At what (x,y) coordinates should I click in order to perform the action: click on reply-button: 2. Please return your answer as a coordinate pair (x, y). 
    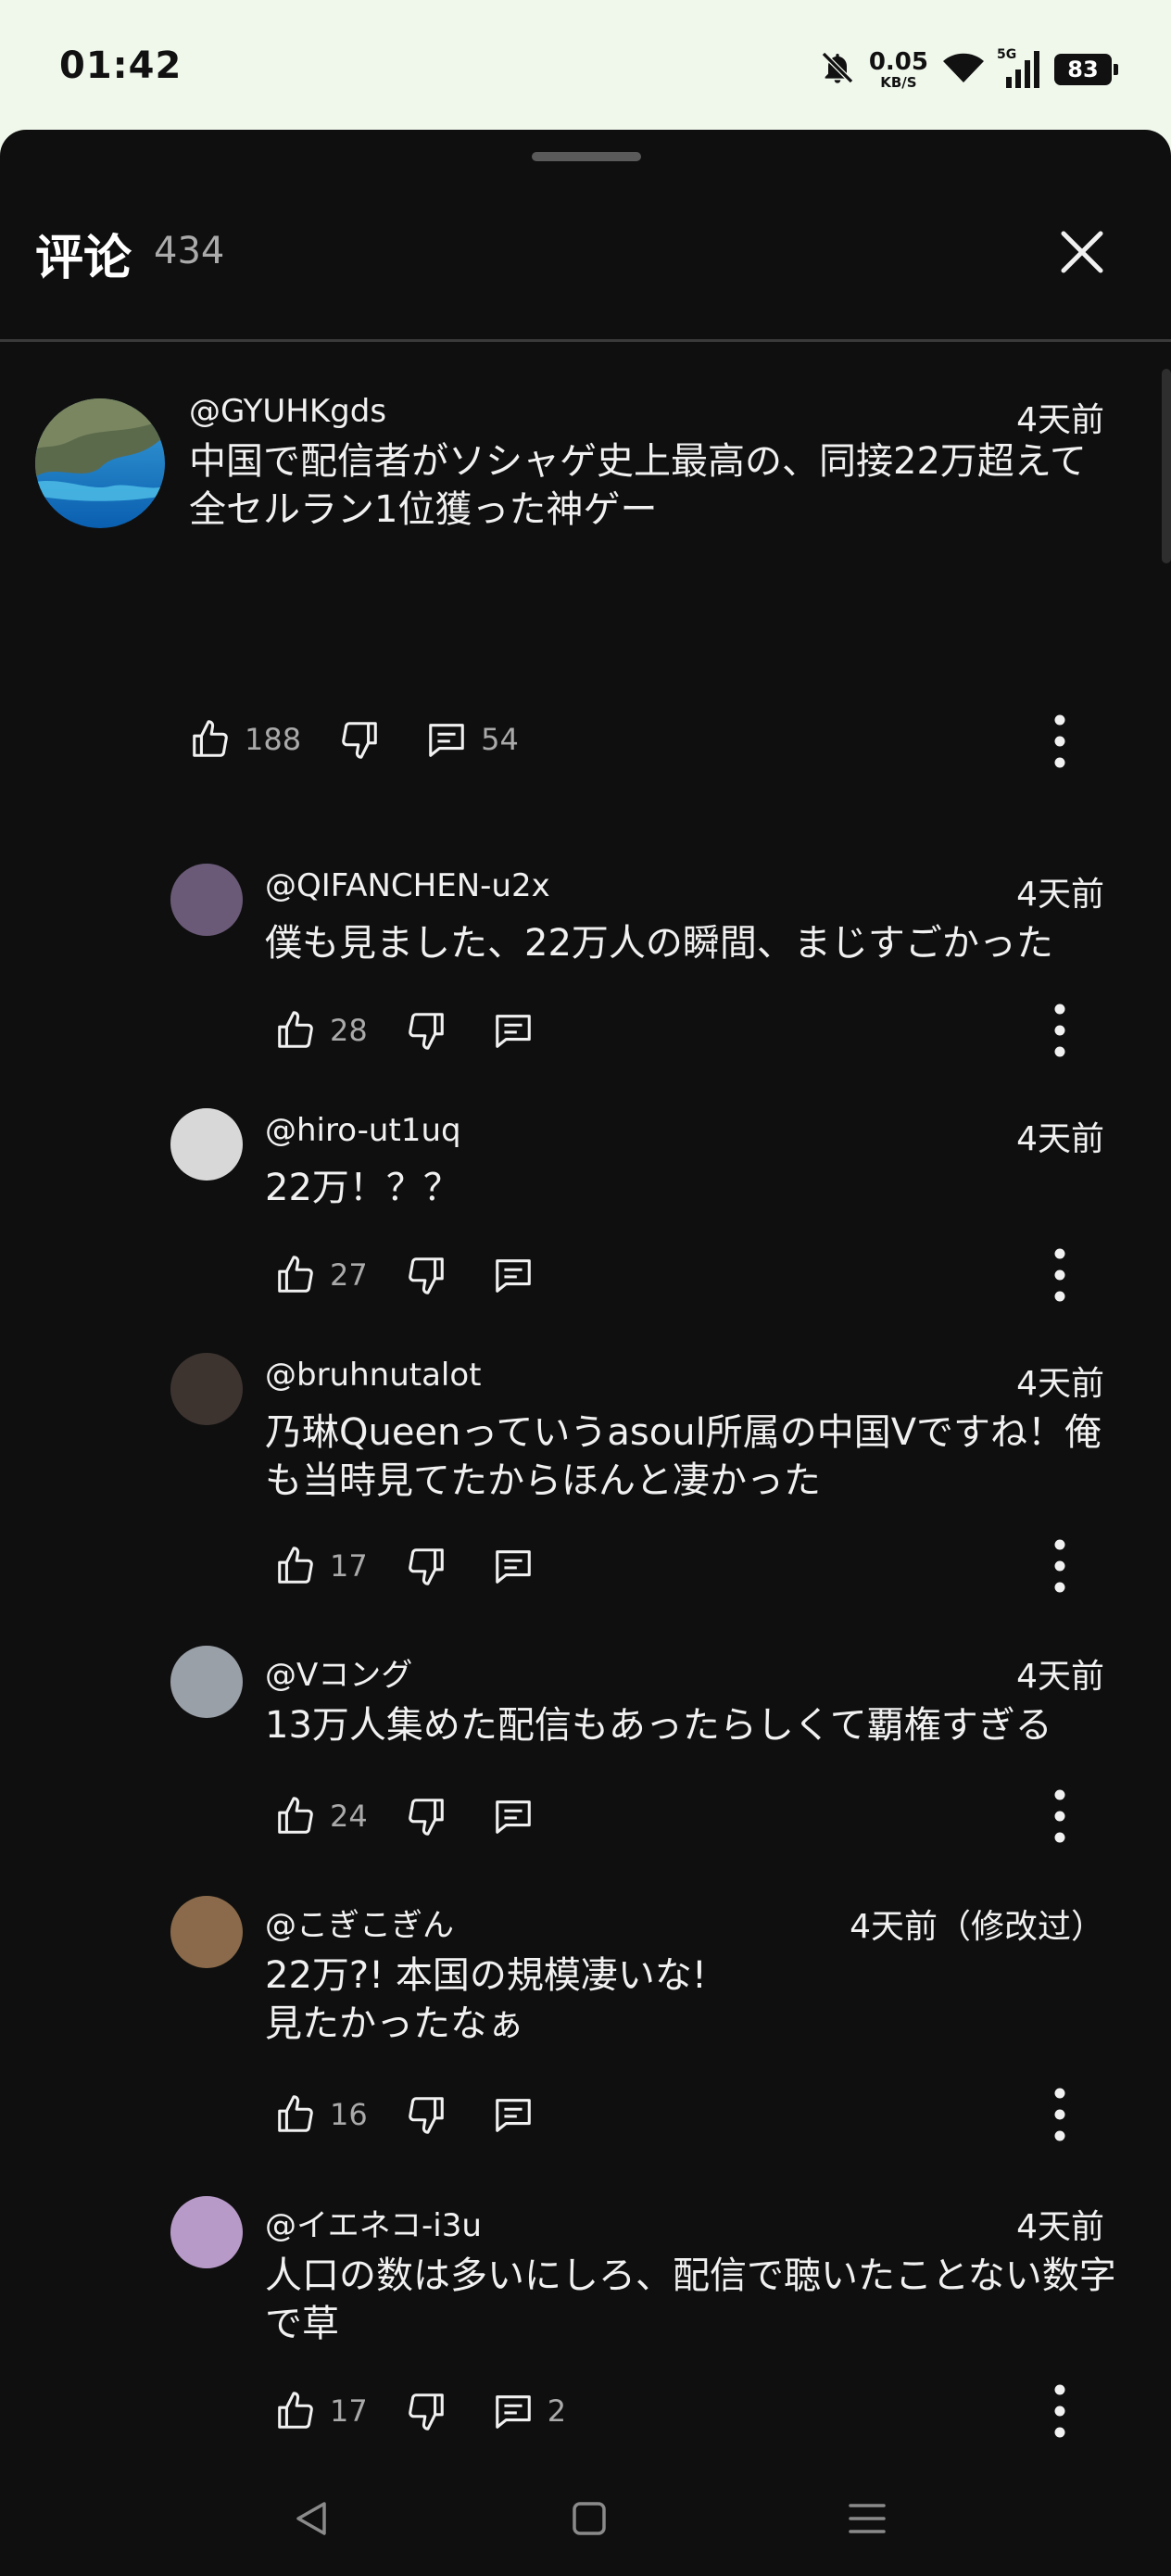
    Looking at the image, I should click on (529, 2411).